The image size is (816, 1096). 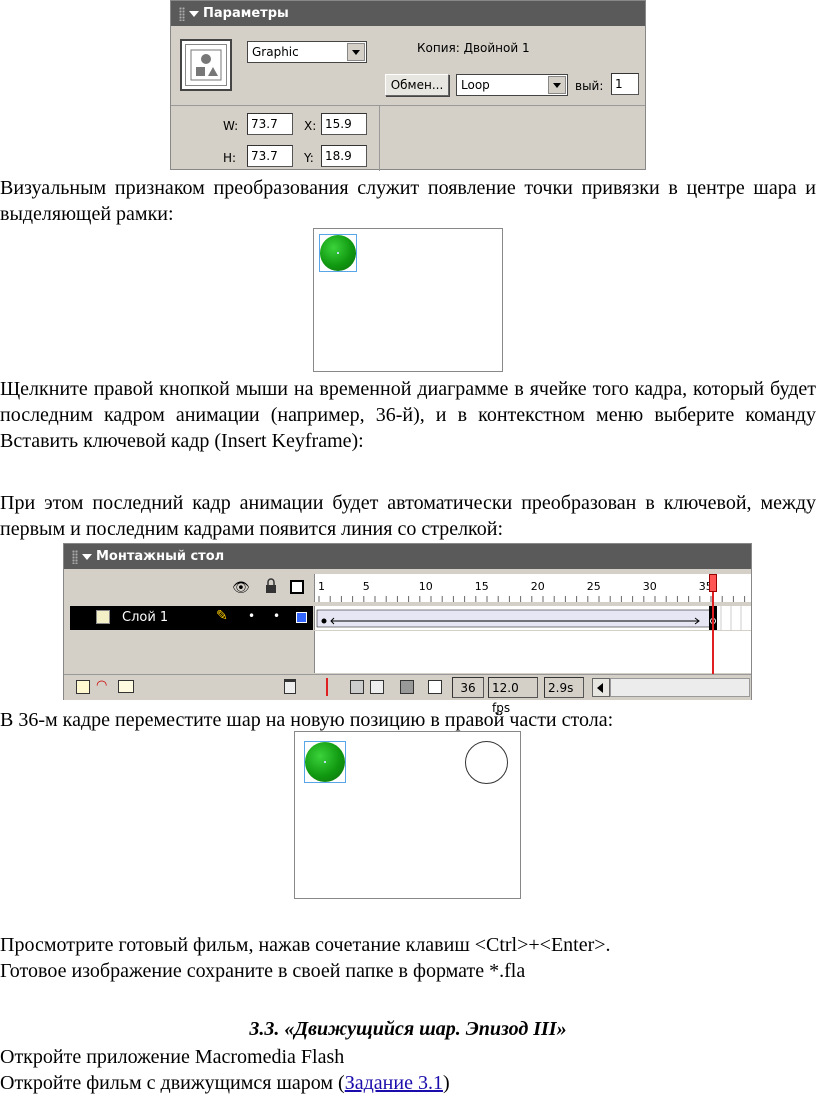 What do you see at coordinates (231, 126) in the screenshot?
I see `width-label: W:` at bounding box center [231, 126].